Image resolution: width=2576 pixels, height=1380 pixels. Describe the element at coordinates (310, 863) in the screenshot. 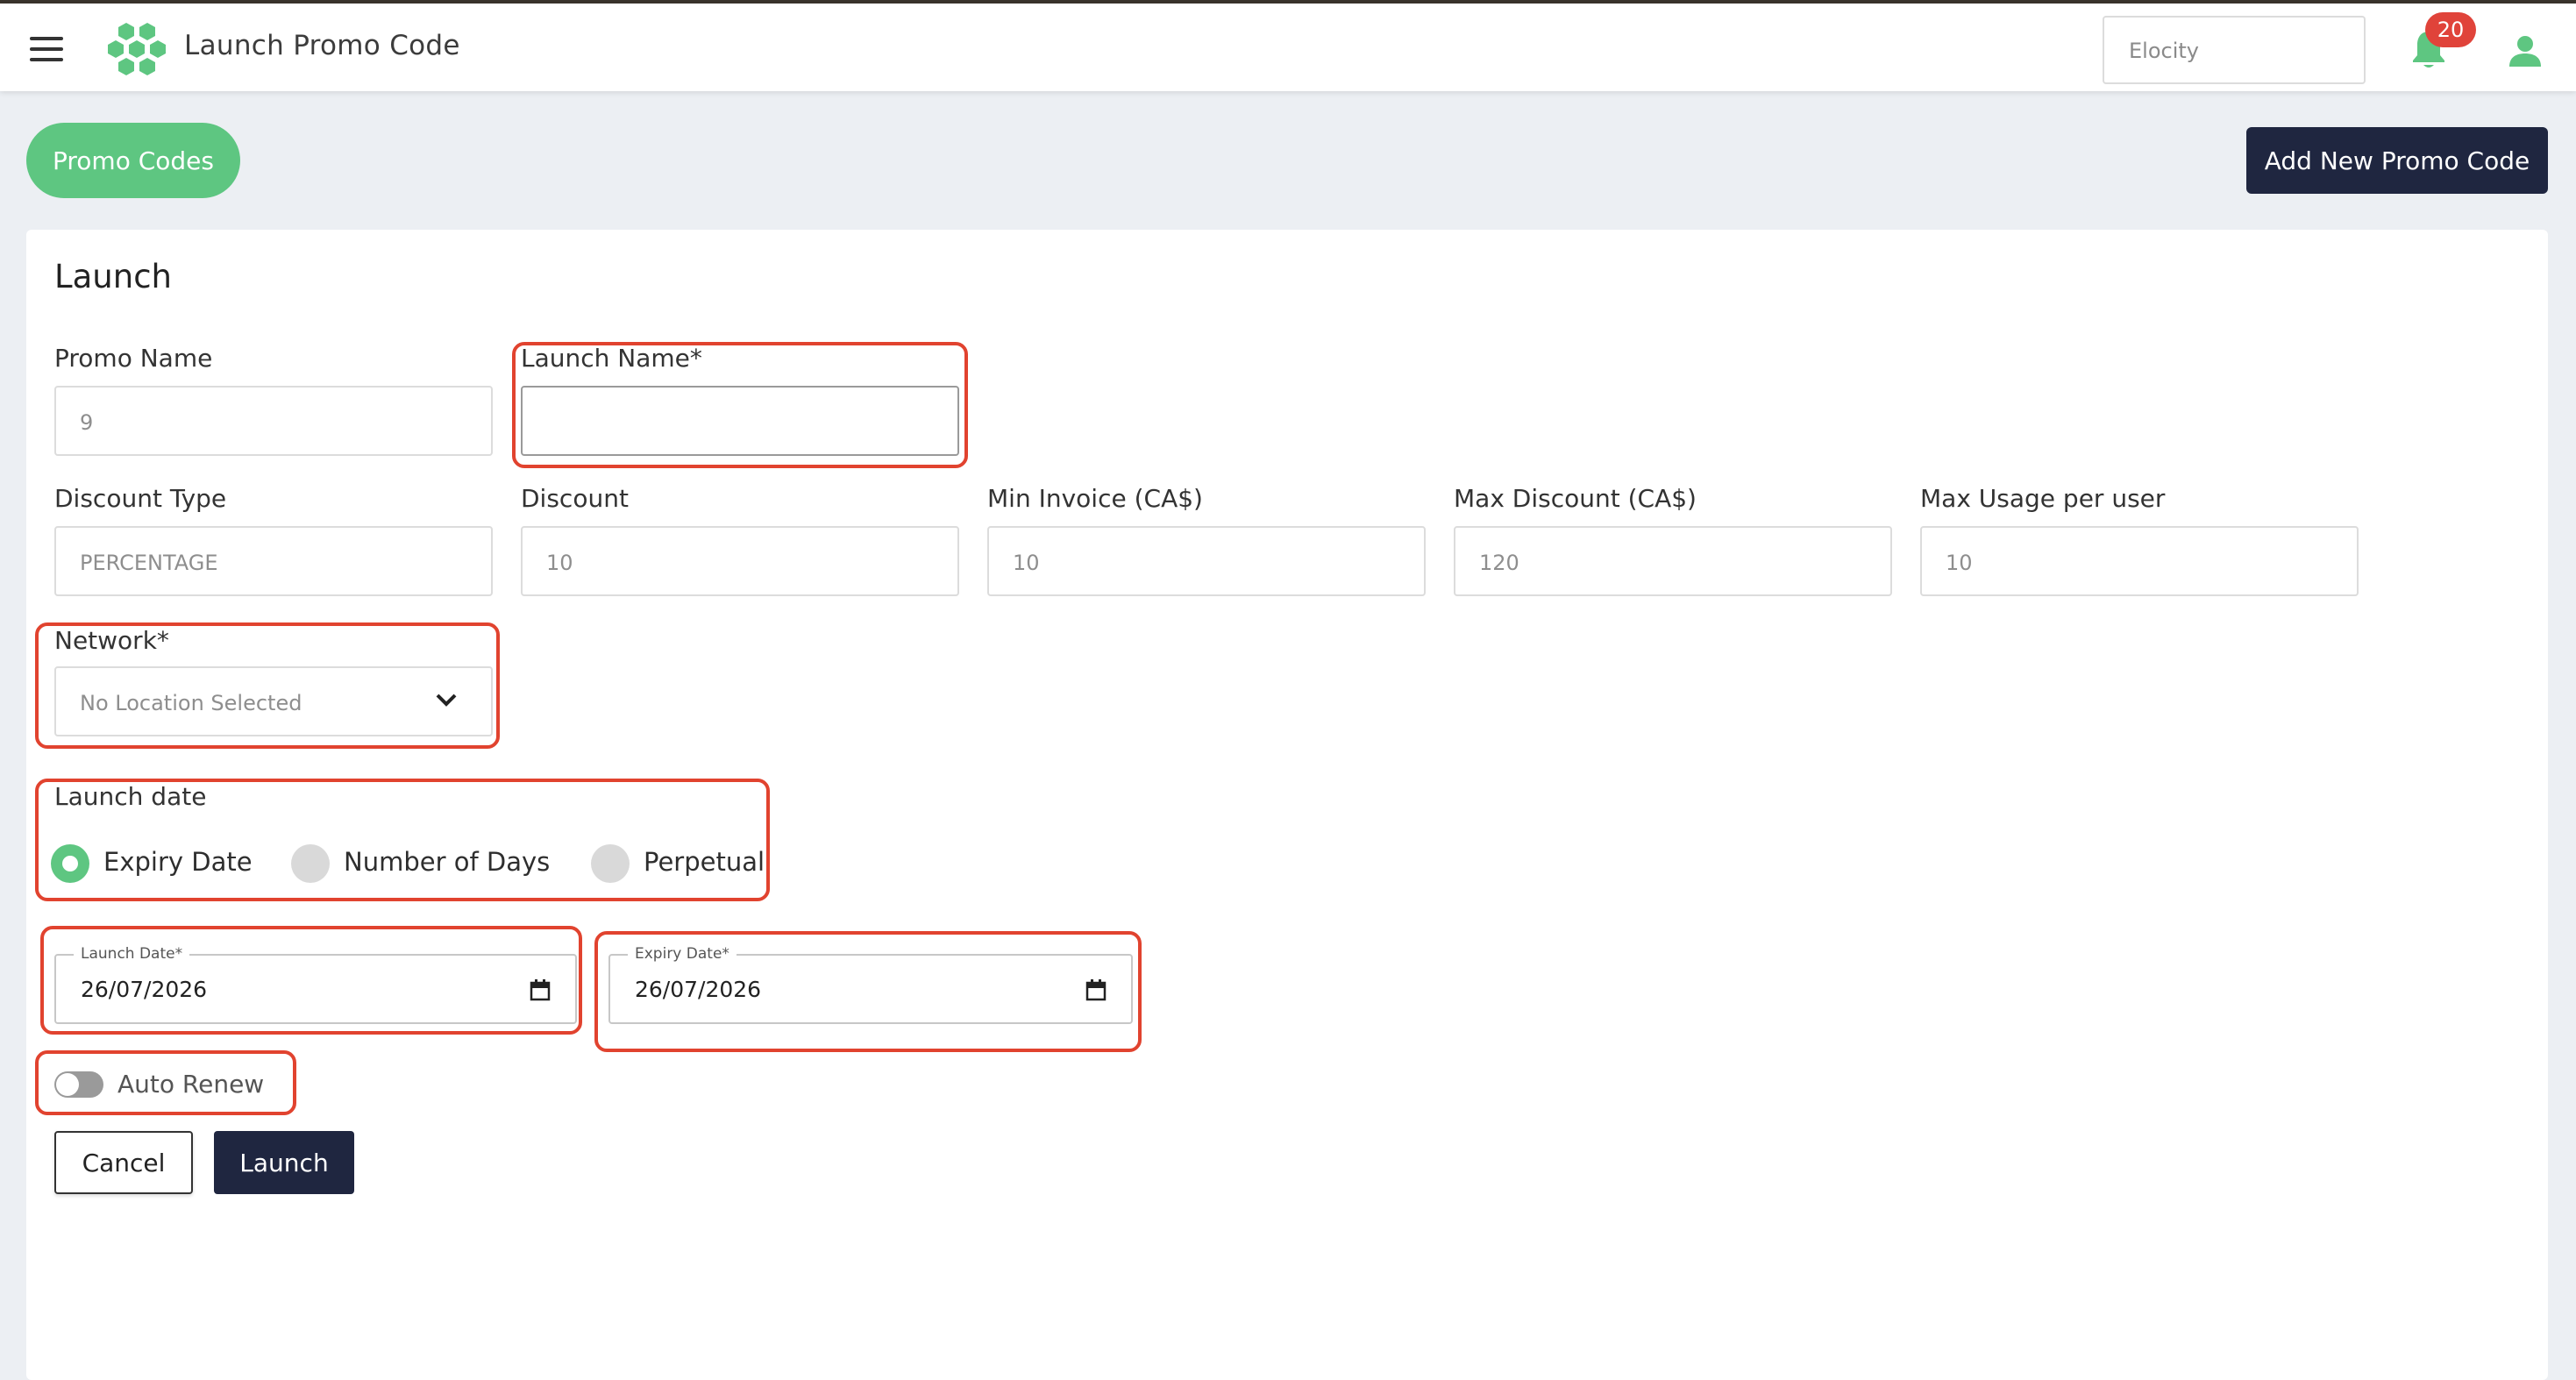

I see `radio-number-of-days` at that location.